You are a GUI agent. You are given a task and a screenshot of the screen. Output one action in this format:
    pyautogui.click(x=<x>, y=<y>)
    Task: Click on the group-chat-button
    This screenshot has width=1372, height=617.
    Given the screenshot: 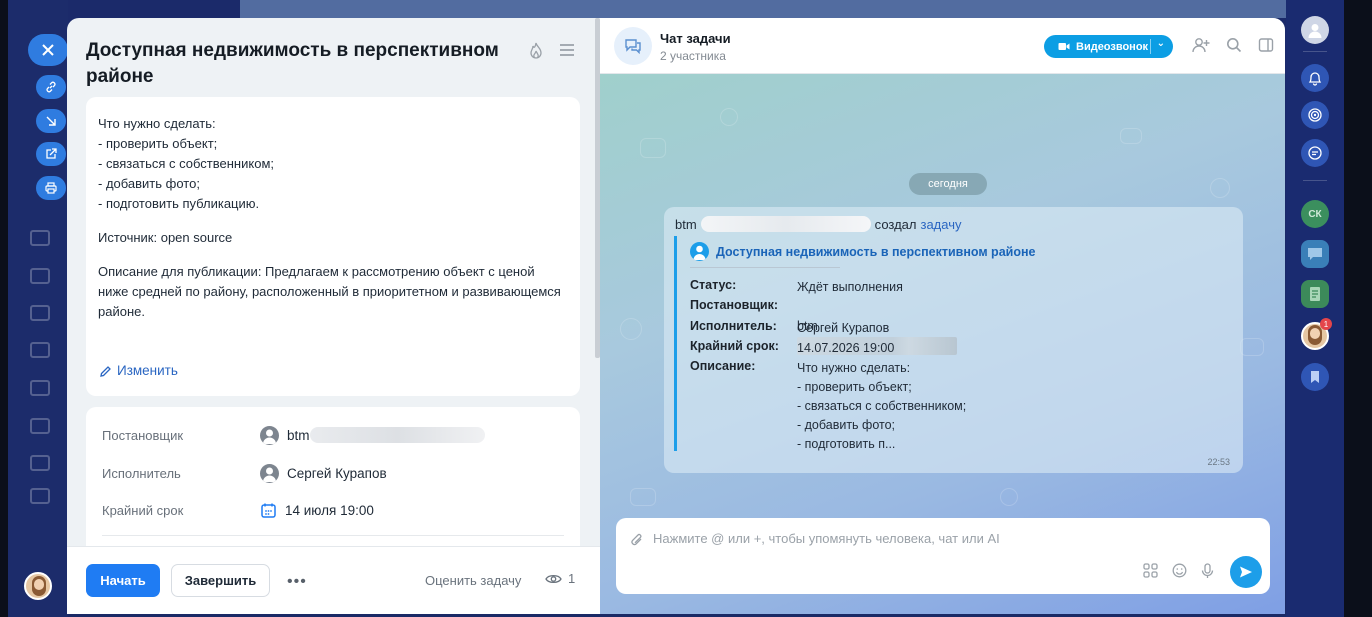 What is the action you would take?
    pyautogui.click(x=1315, y=254)
    